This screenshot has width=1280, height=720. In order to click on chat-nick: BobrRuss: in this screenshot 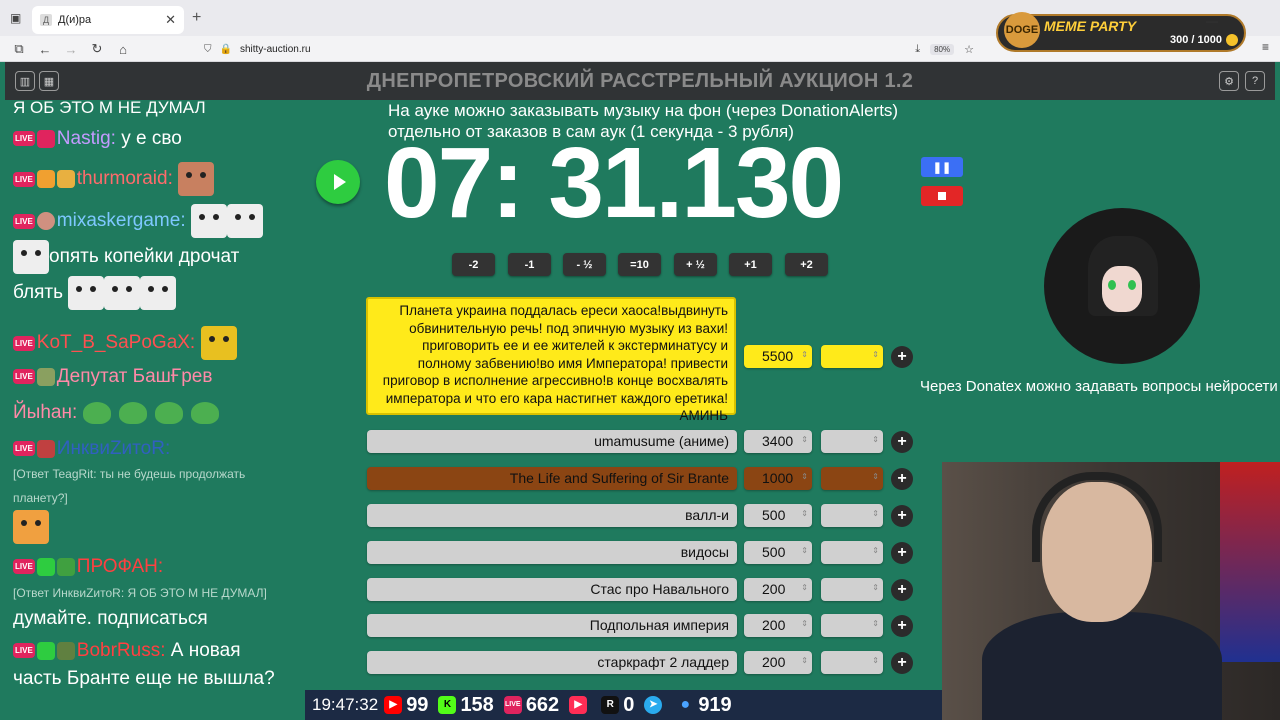, I will do `click(121, 650)`.